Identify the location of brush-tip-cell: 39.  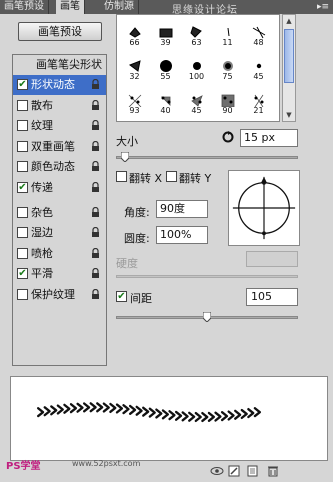
(165, 36).